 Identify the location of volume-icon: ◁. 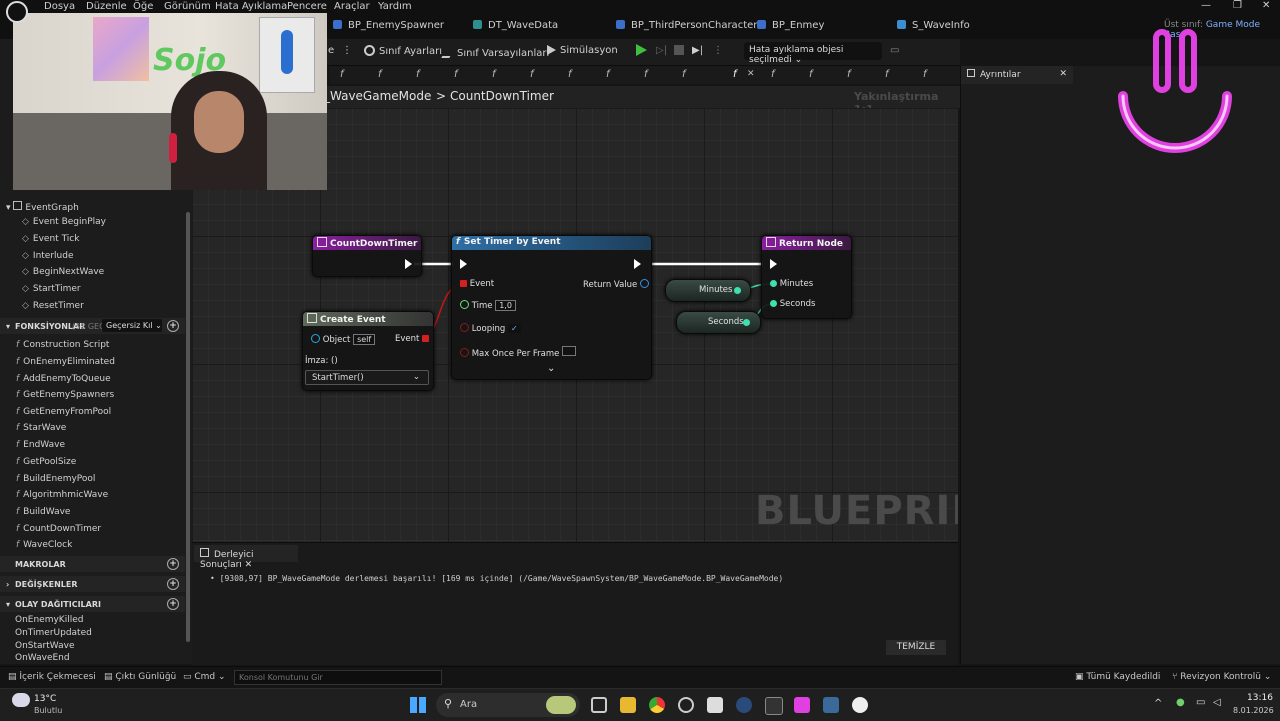
(1217, 702).